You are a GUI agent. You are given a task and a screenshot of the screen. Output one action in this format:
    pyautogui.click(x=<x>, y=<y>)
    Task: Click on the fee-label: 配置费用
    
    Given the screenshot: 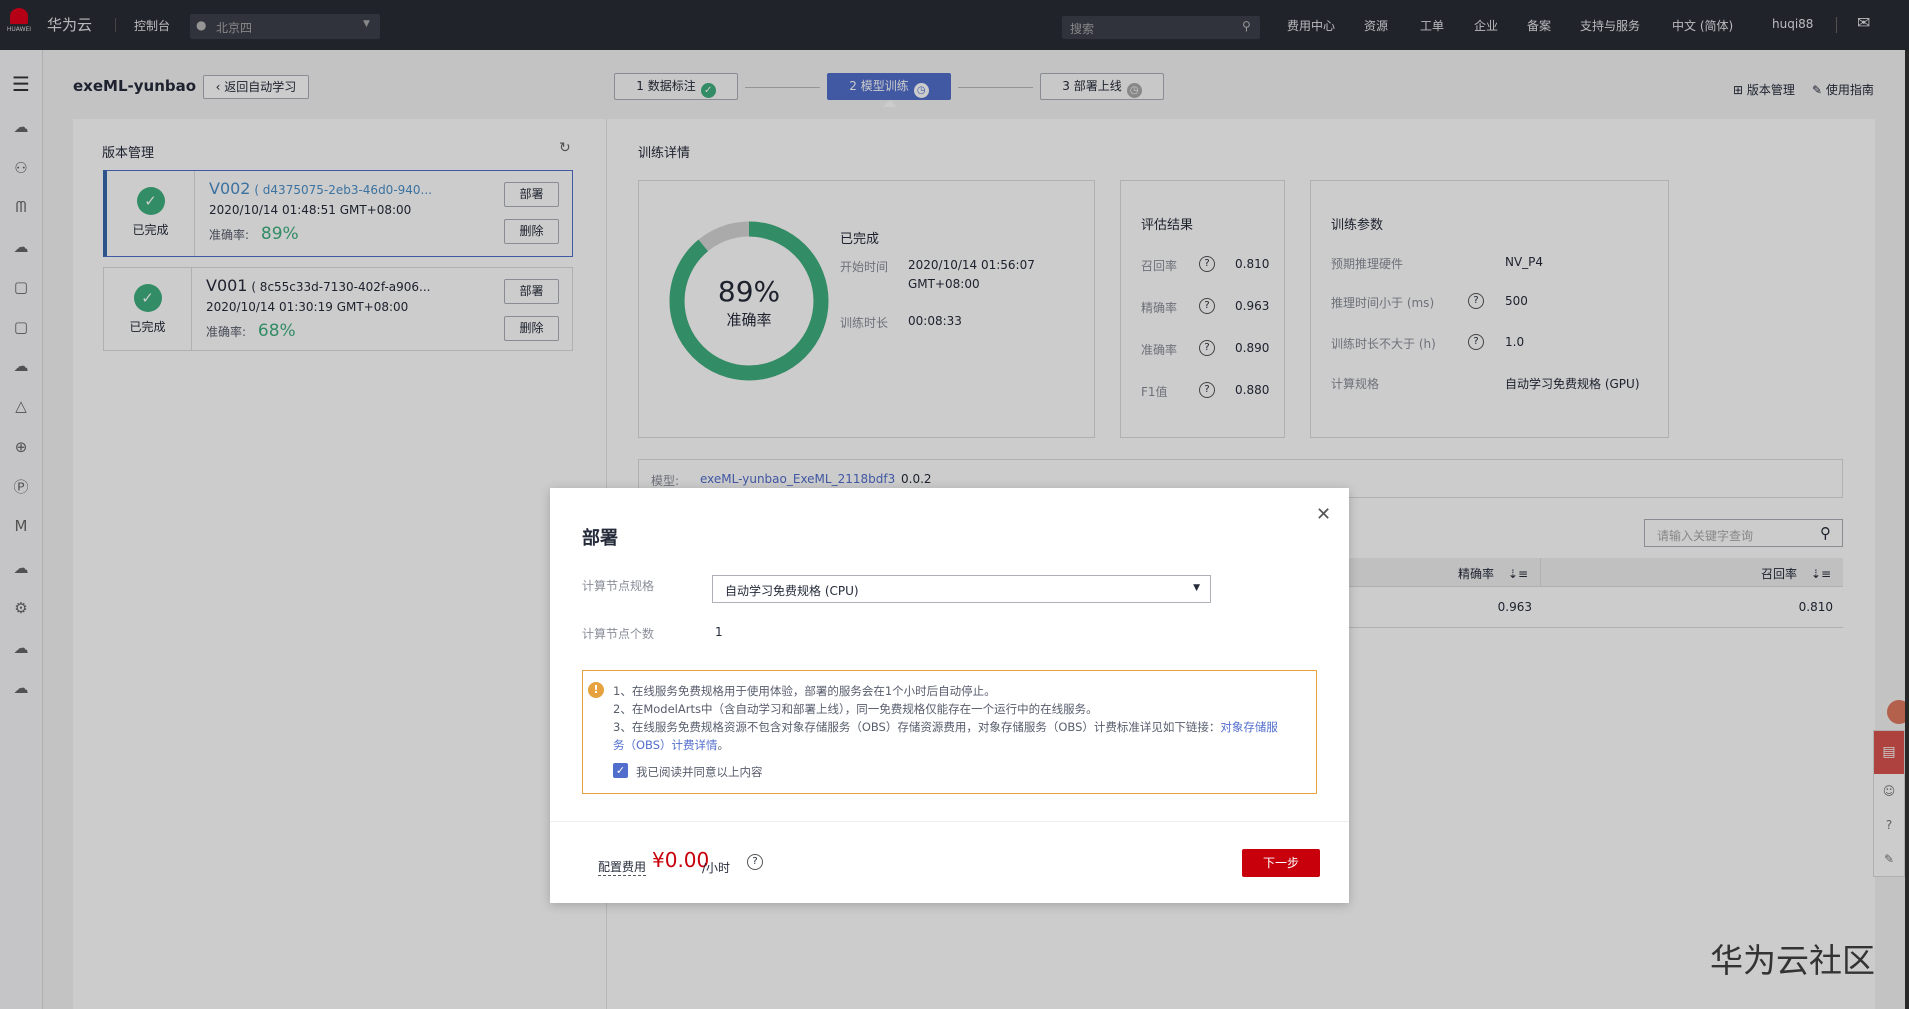 What is the action you would take?
    pyautogui.click(x=622, y=867)
    